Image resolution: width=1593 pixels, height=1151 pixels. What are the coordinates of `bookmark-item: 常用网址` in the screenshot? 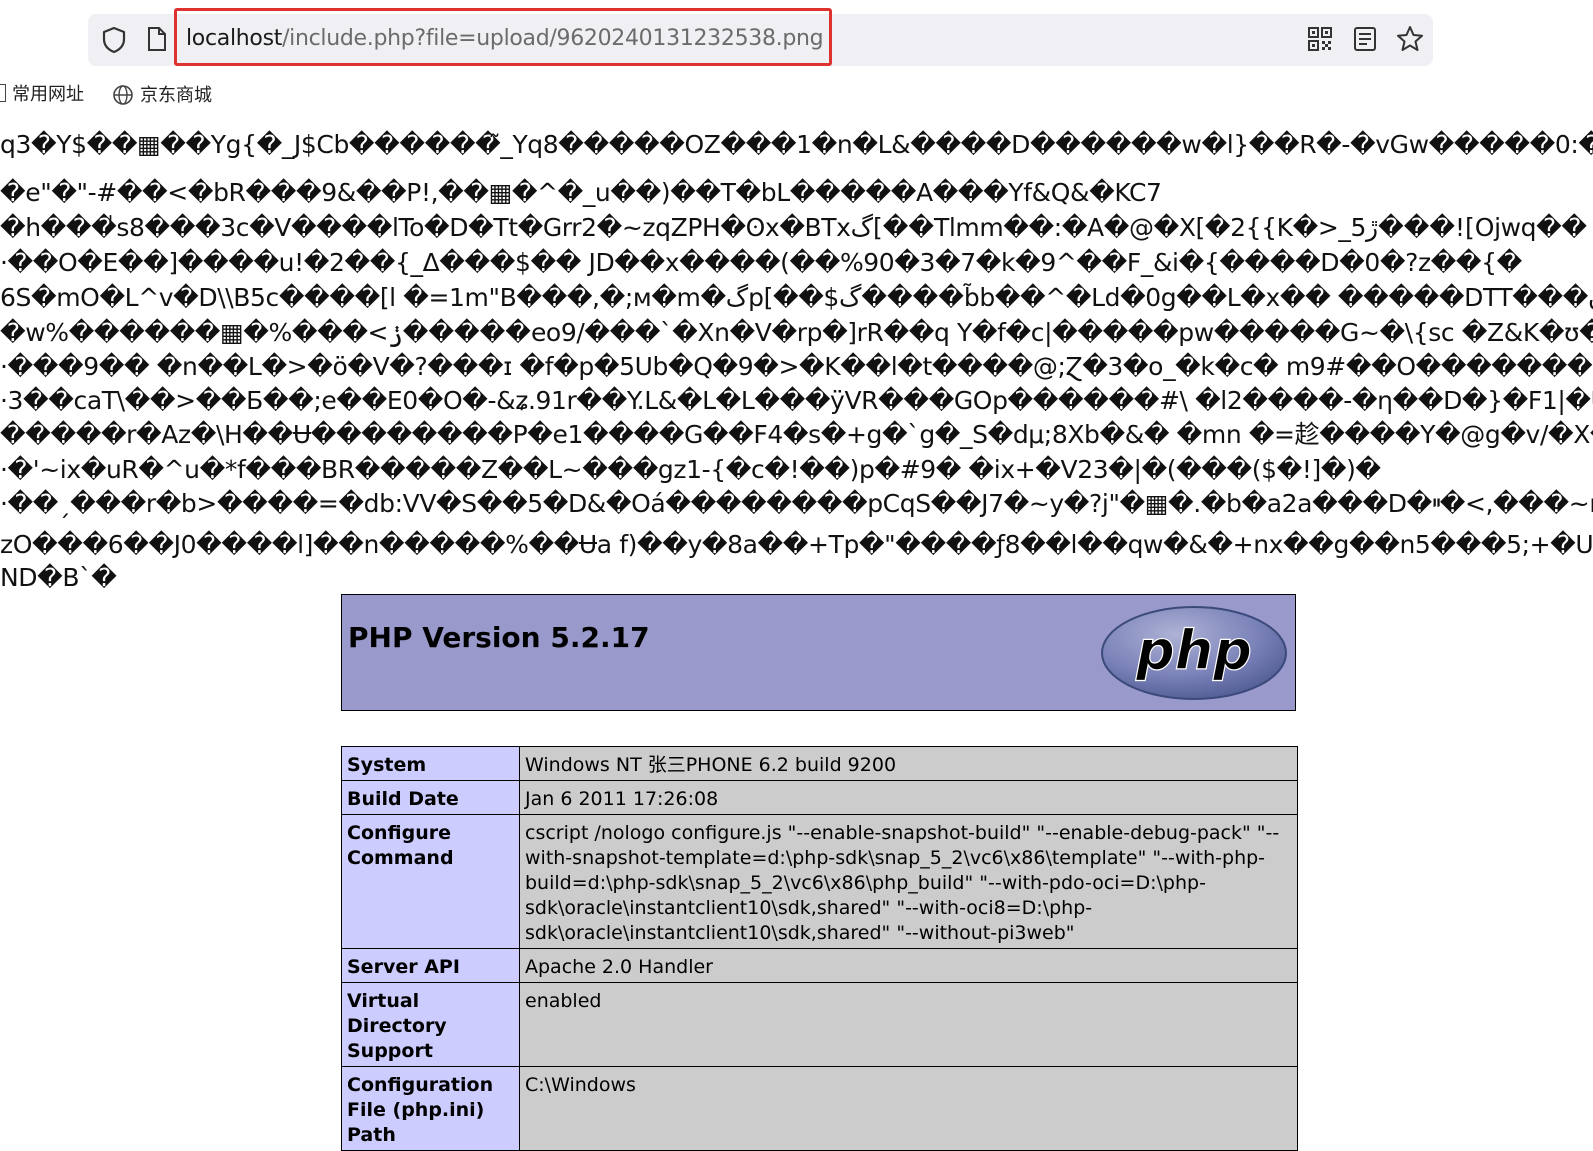 It's located at (42, 95).